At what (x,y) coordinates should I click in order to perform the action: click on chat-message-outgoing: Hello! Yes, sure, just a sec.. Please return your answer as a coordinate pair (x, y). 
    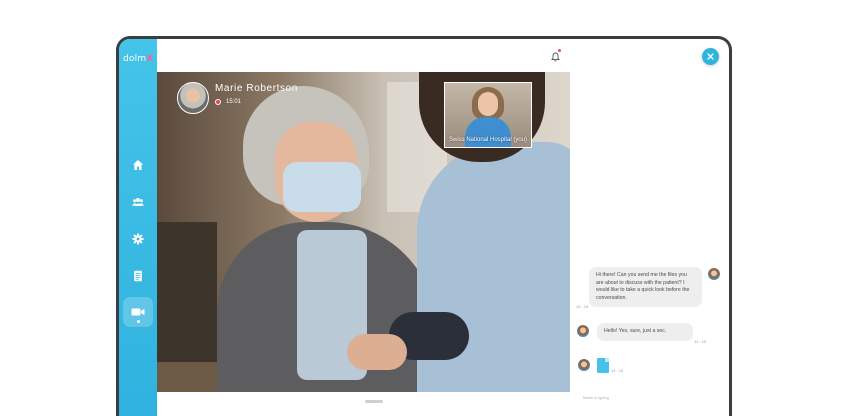
    Looking at the image, I should click on (645, 332).